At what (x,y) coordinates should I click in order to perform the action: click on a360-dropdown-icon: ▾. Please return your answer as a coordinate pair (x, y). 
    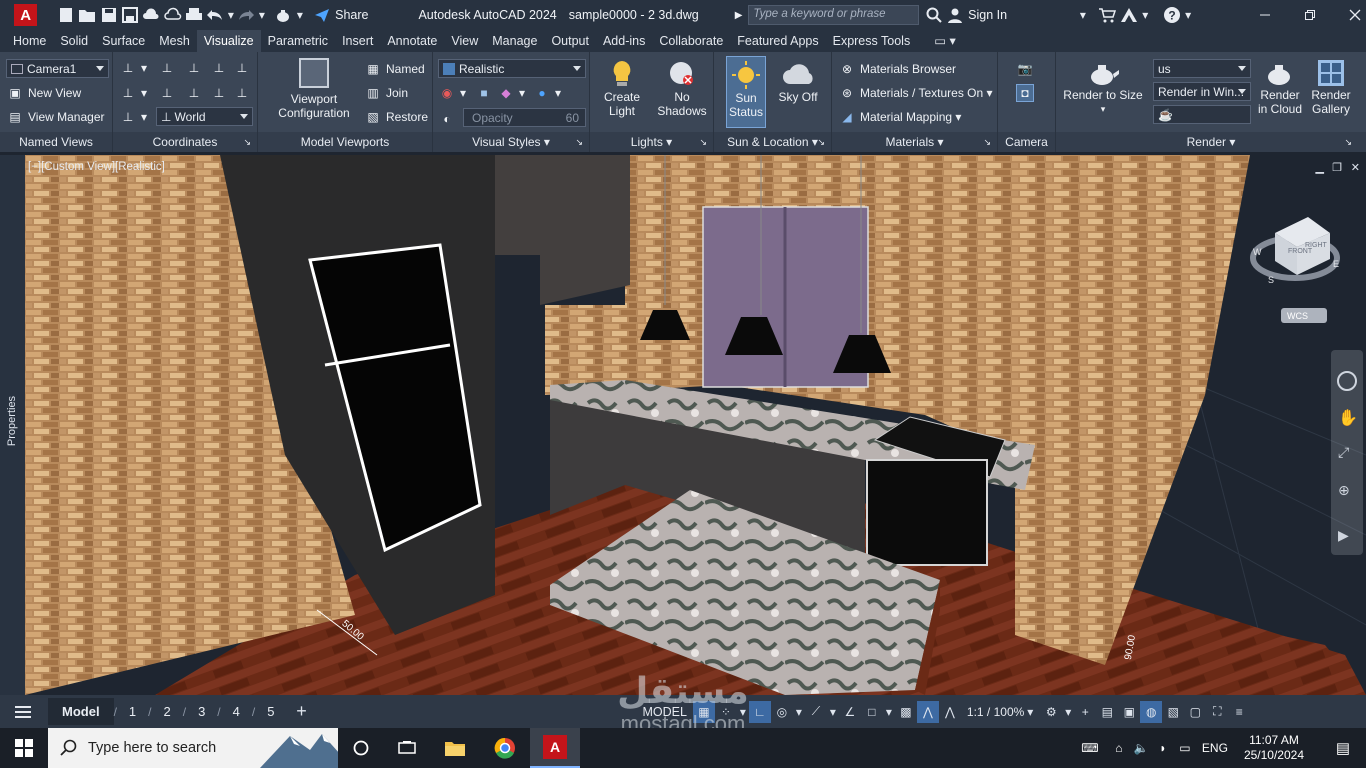
    Looking at the image, I should click on (1145, 15).